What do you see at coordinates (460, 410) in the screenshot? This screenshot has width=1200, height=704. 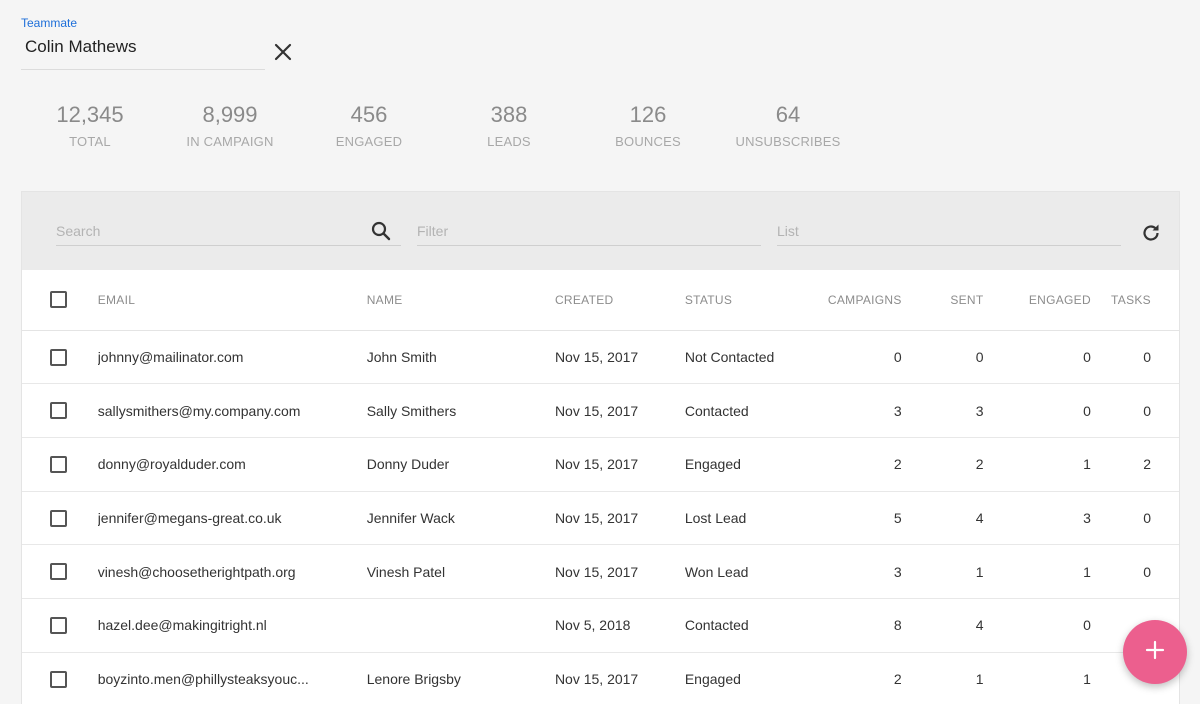 I see `cell-name: Sally Smithers` at bounding box center [460, 410].